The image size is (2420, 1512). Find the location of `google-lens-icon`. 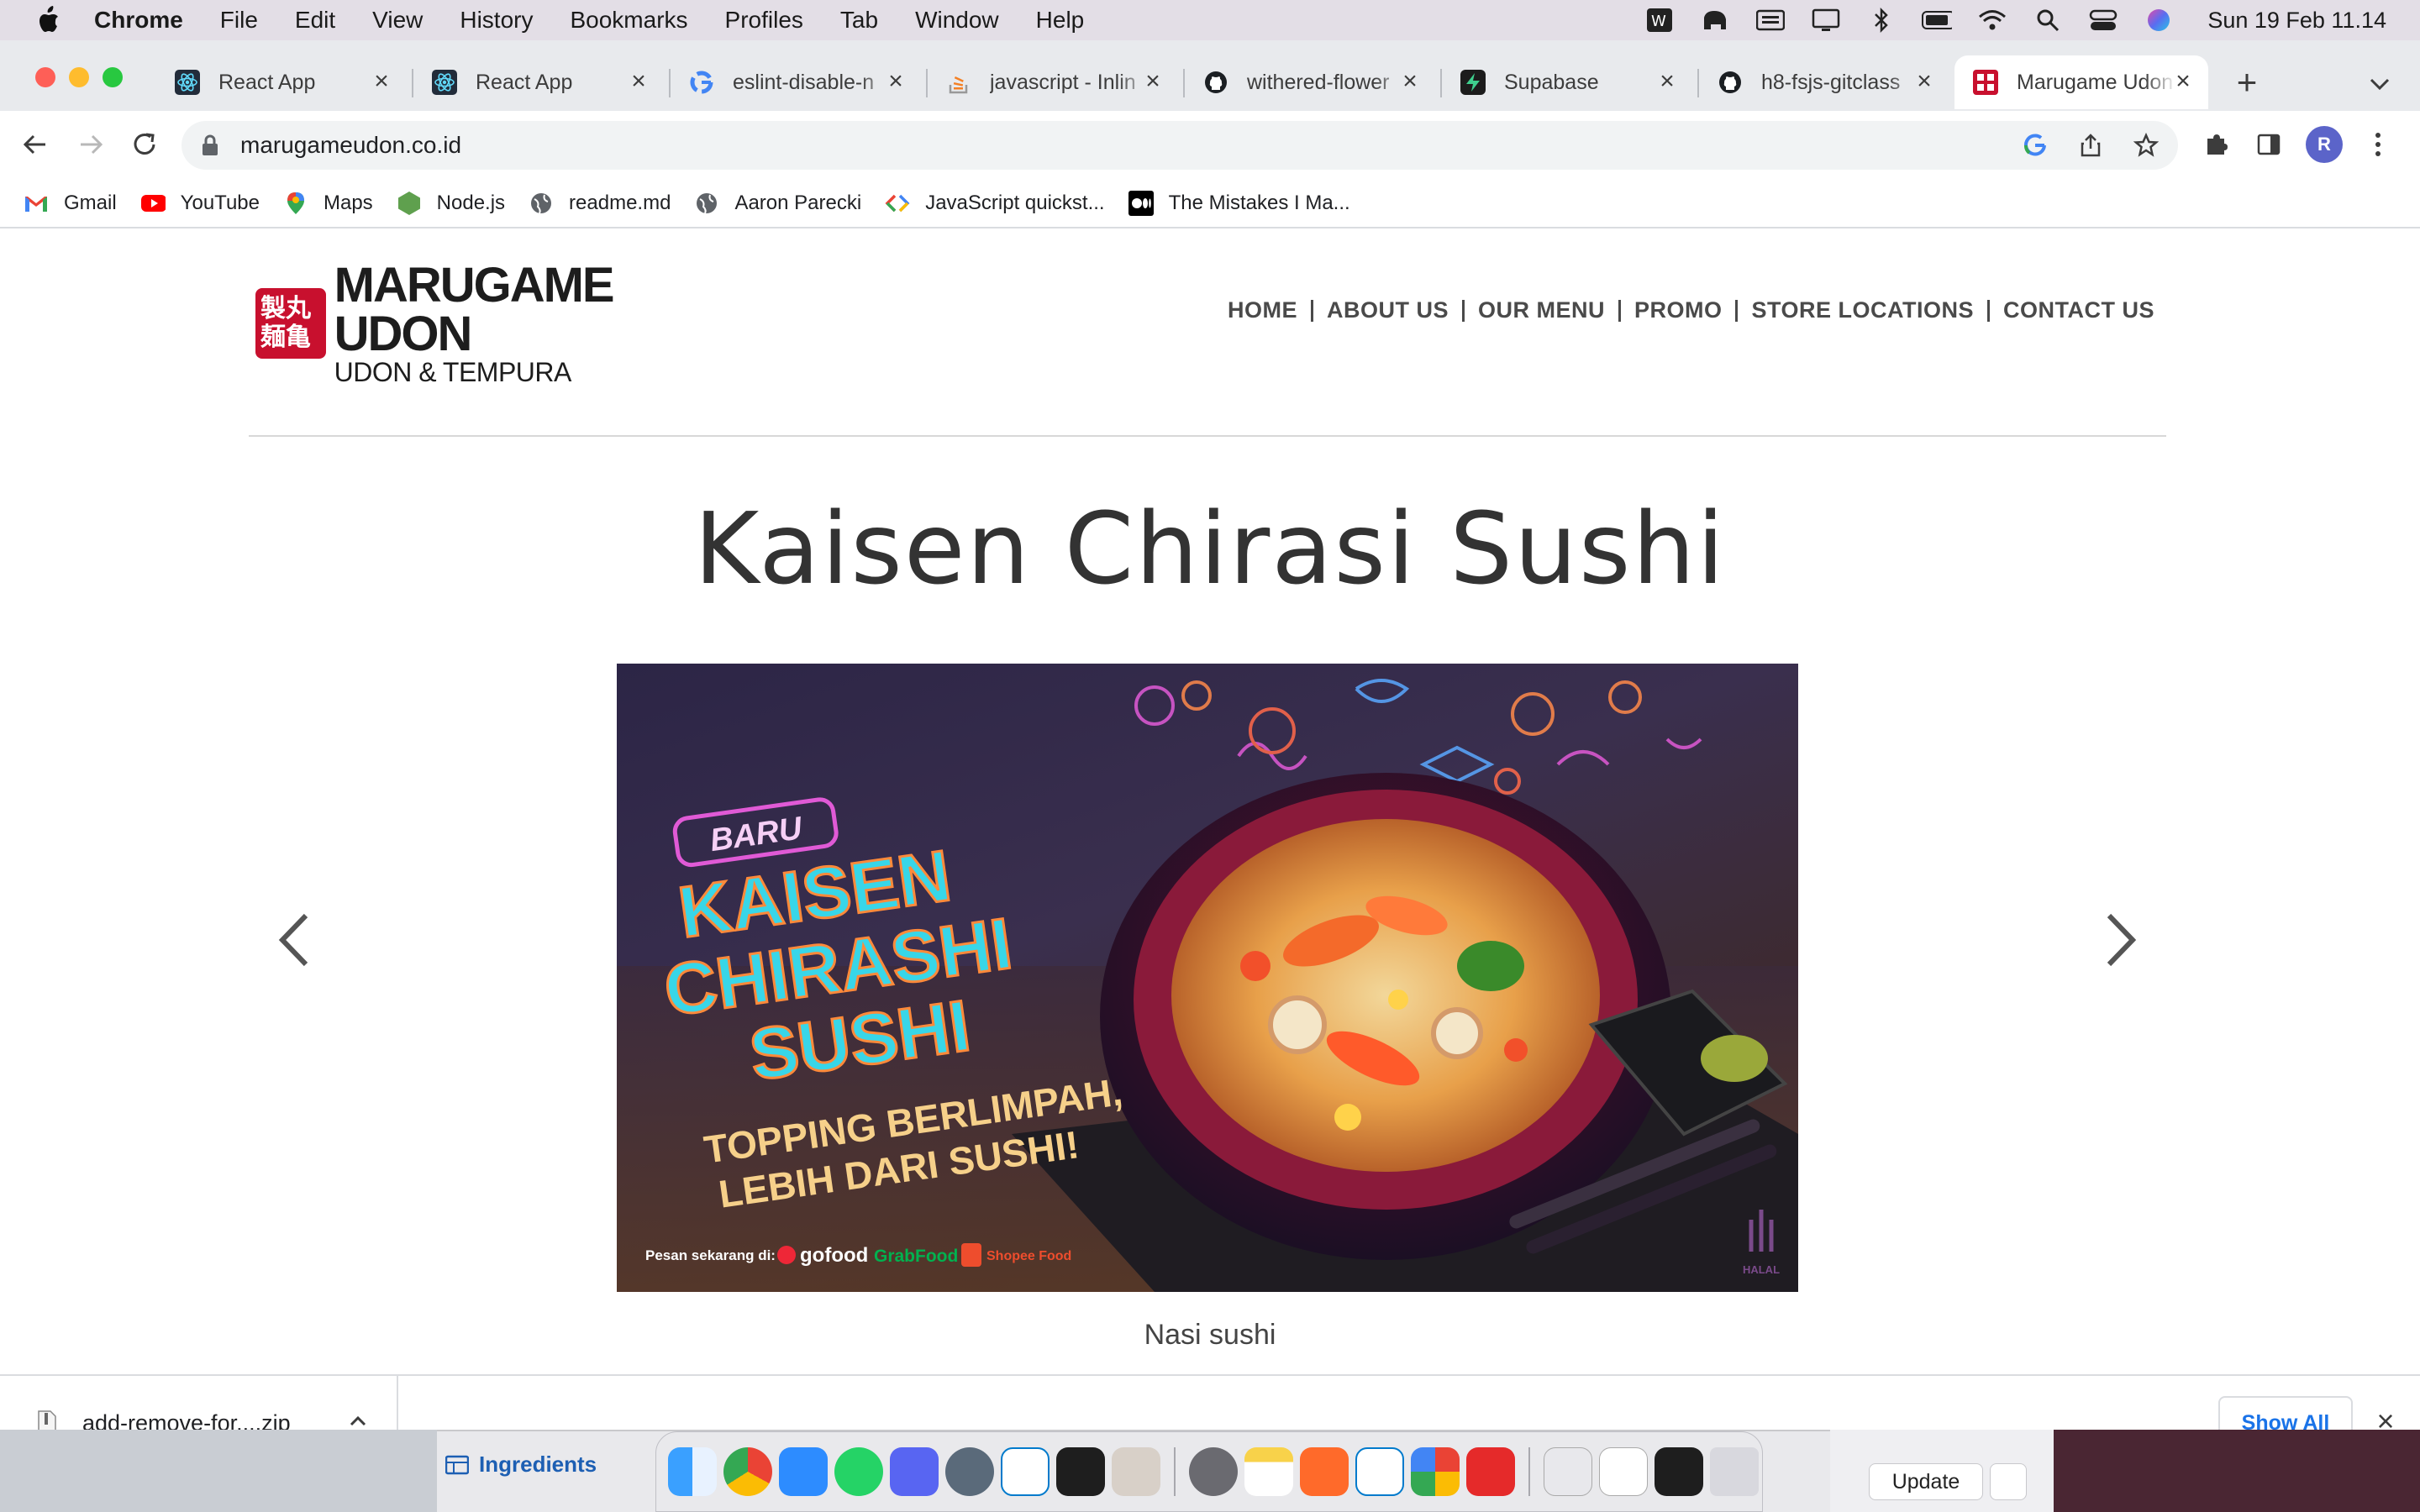

google-lens-icon is located at coordinates (2035, 145).